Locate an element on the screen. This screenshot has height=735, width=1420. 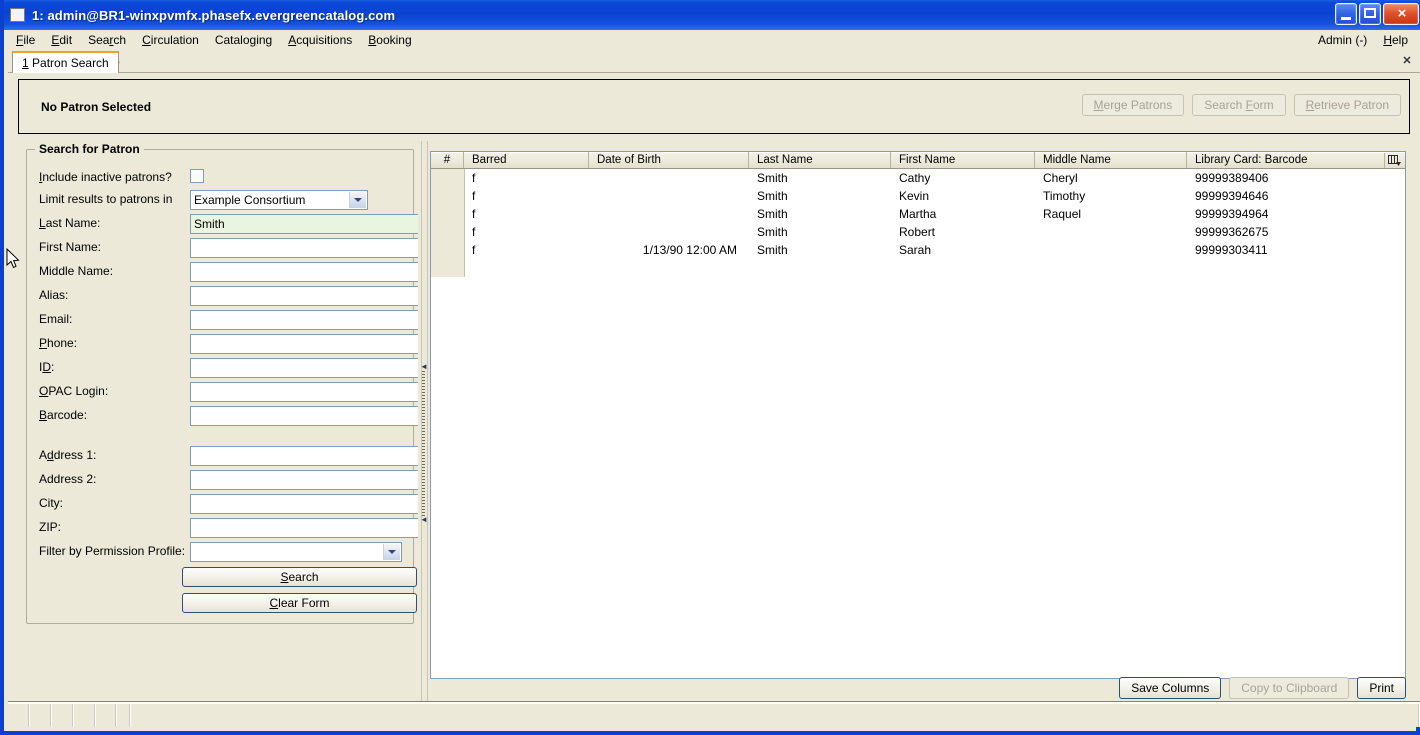
email-label: Email: is located at coordinates (56, 319).